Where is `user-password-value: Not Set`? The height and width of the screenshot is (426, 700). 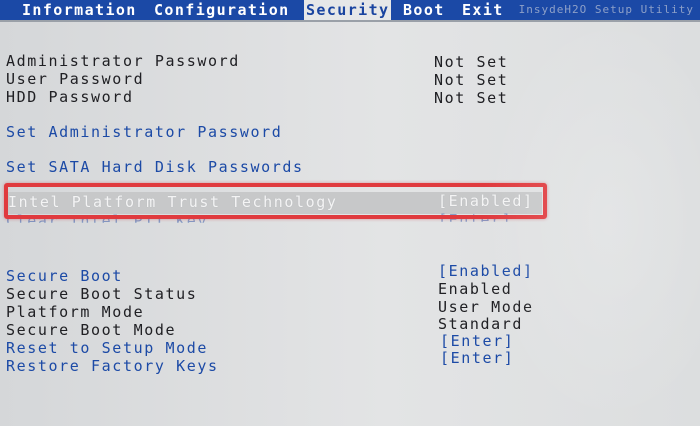
user-password-value: Not Set is located at coordinates (471, 80).